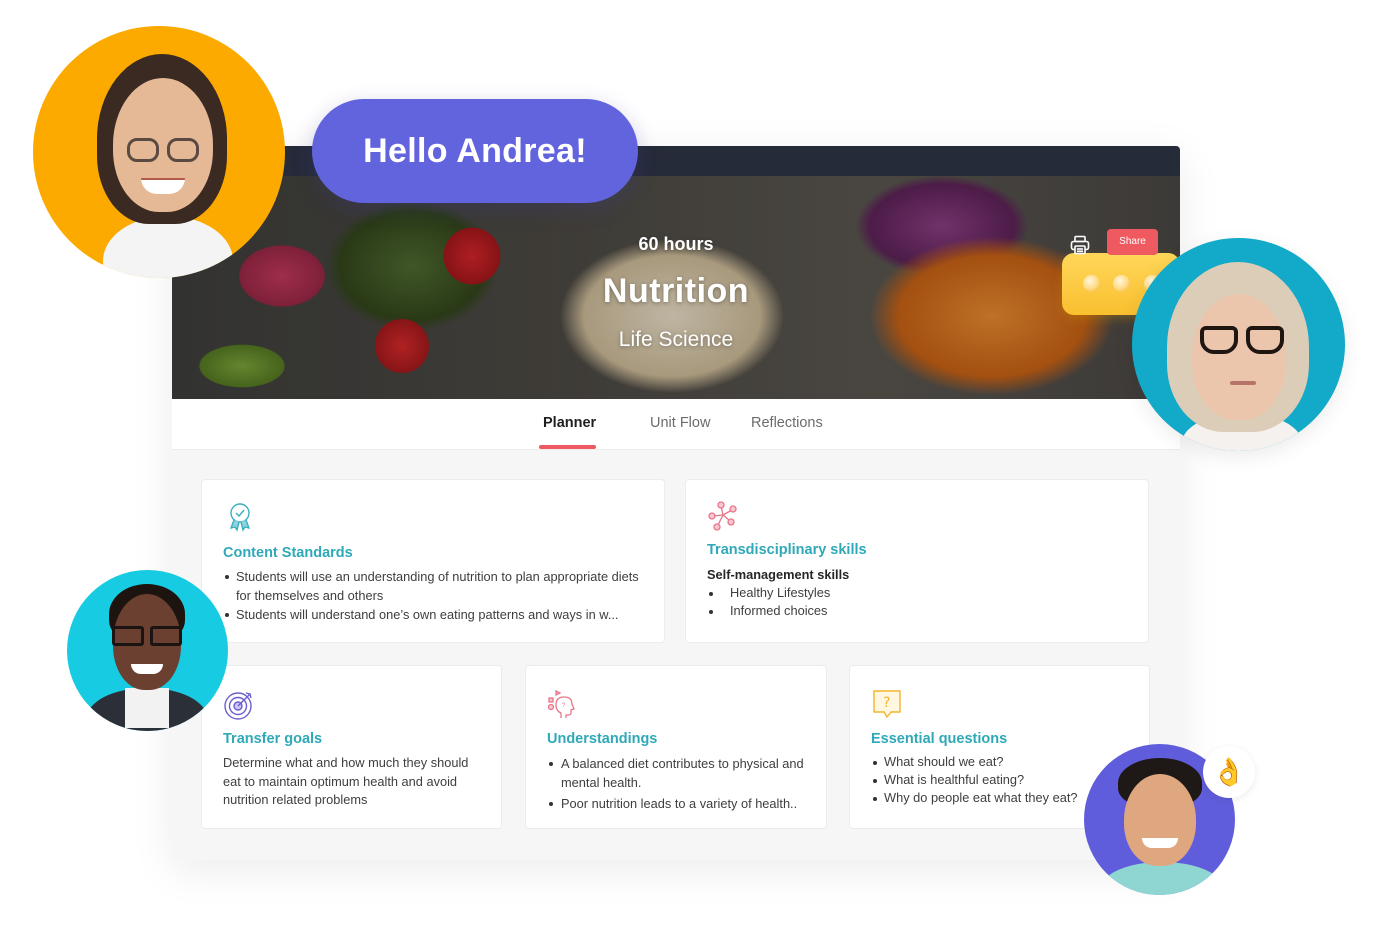  Describe the element at coordinates (680, 423) in the screenshot. I see `tab-unit-flow: Unit Flow` at that location.